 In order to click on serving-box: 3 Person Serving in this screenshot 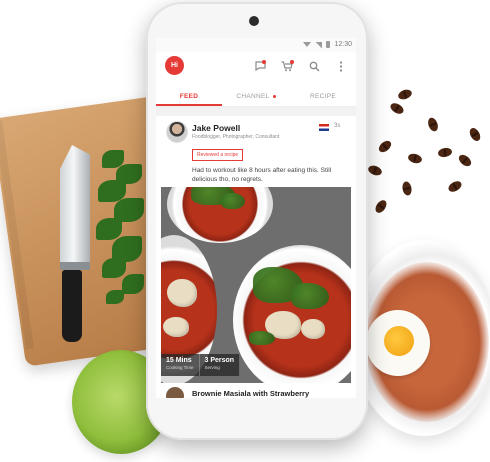, I will do `click(220, 365)`.